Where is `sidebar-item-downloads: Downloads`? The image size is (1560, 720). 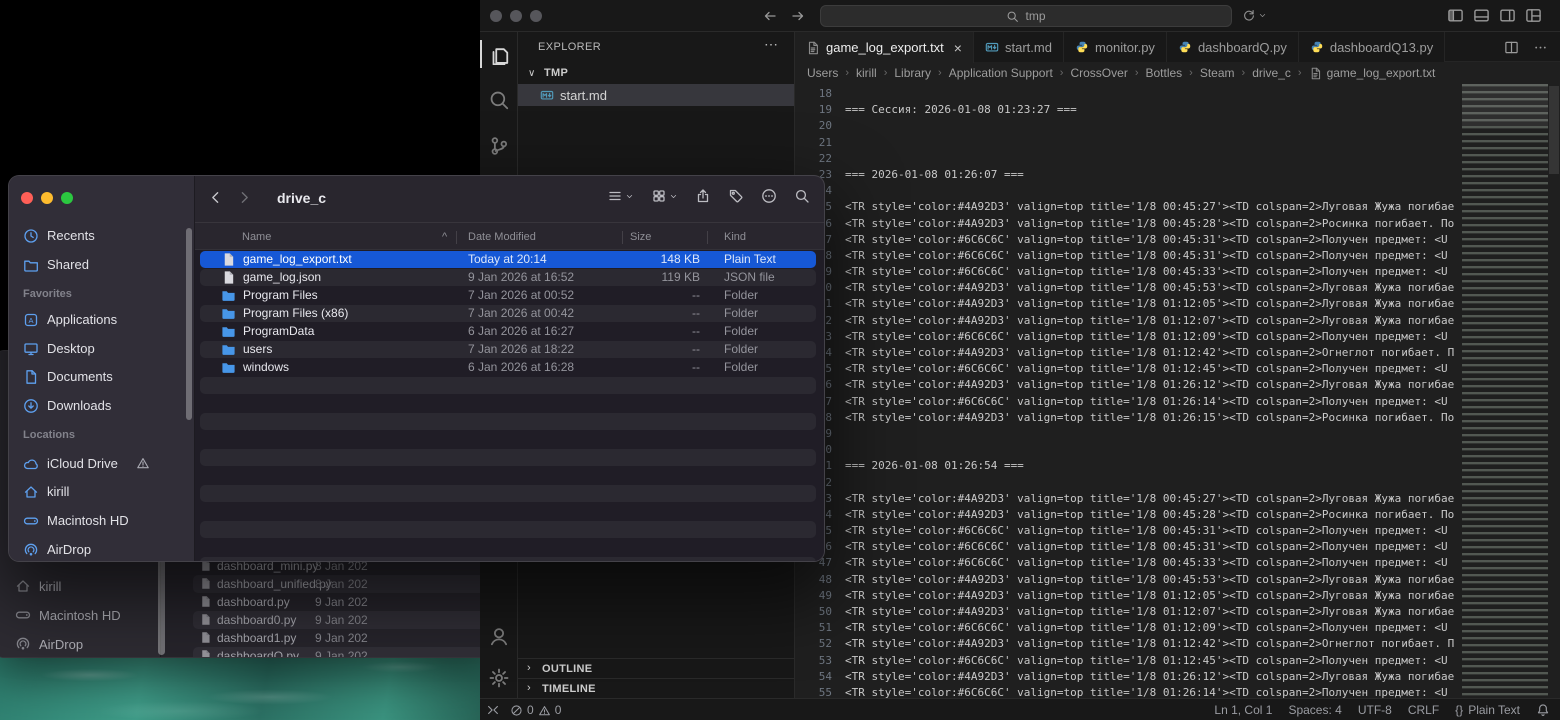 sidebar-item-downloads: Downloads is located at coordinates (100, 406).